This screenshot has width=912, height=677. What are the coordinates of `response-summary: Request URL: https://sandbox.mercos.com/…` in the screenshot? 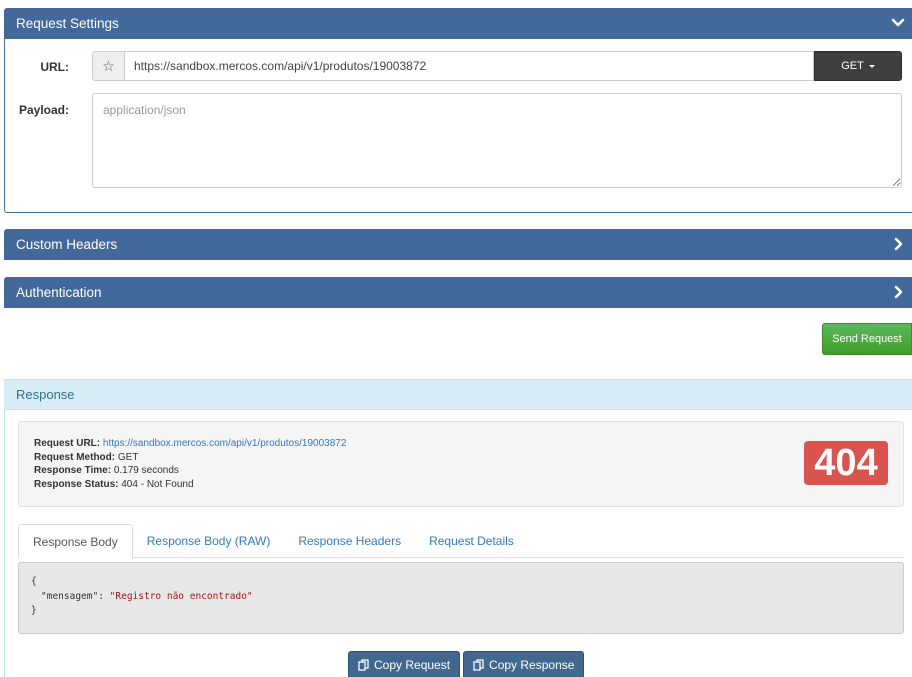 It's located at (461, 464).